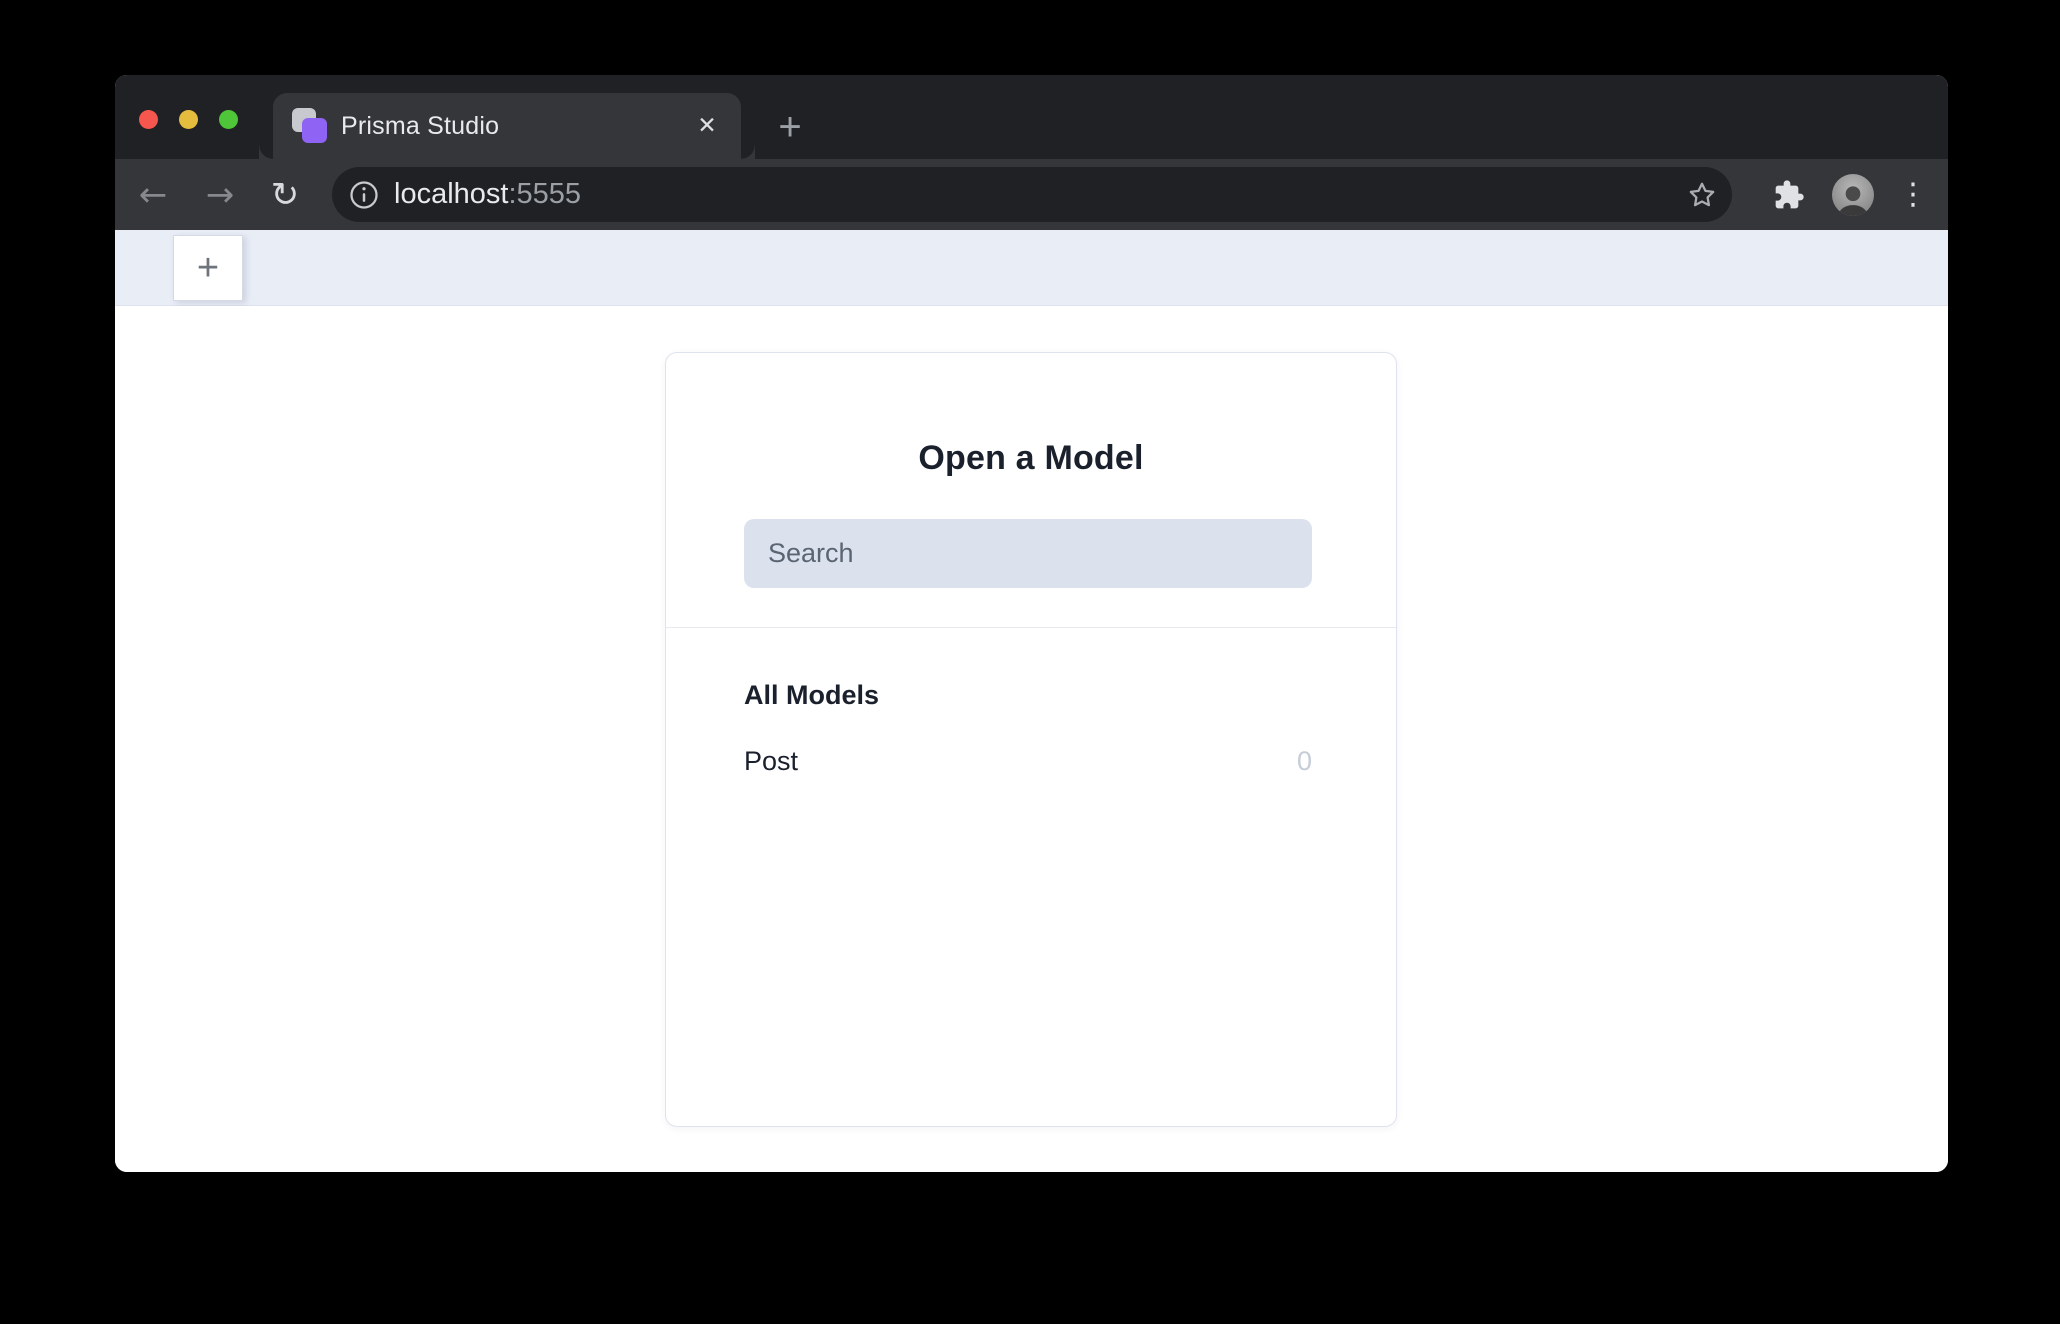 Image resolution: width=2060 pixels, height=1324 pixels. I want to click on browser-new-tab-button: +, so click(790, 127).